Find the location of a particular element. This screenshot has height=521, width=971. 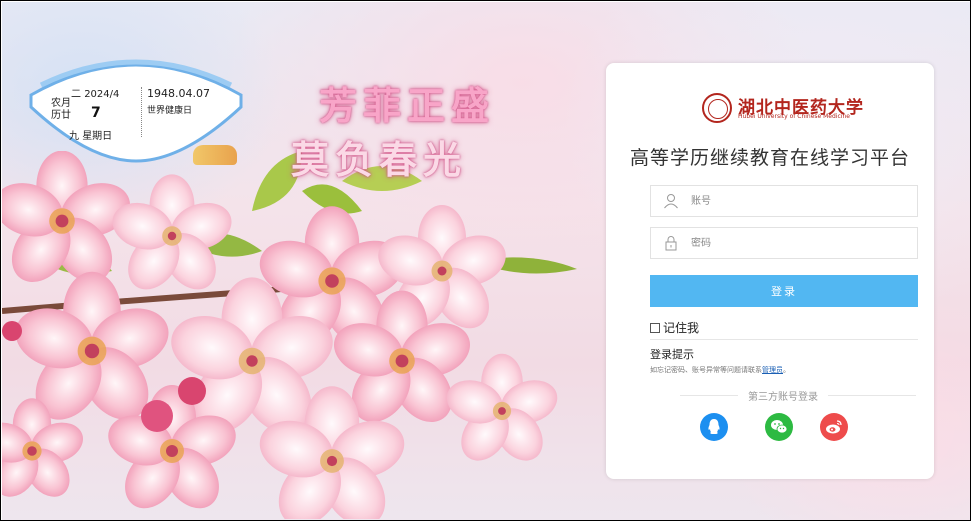

lunar-char: 月 is located at coordinates (66, 103).